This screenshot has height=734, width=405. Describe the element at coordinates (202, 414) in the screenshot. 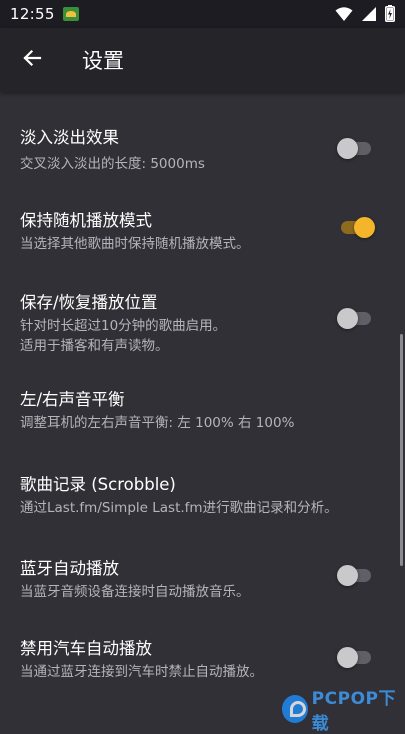

I see `setting-audio-balance: 左/右声音平衡 调整耳机的左右声音平衡: 左 100% 右 100%` at that location.